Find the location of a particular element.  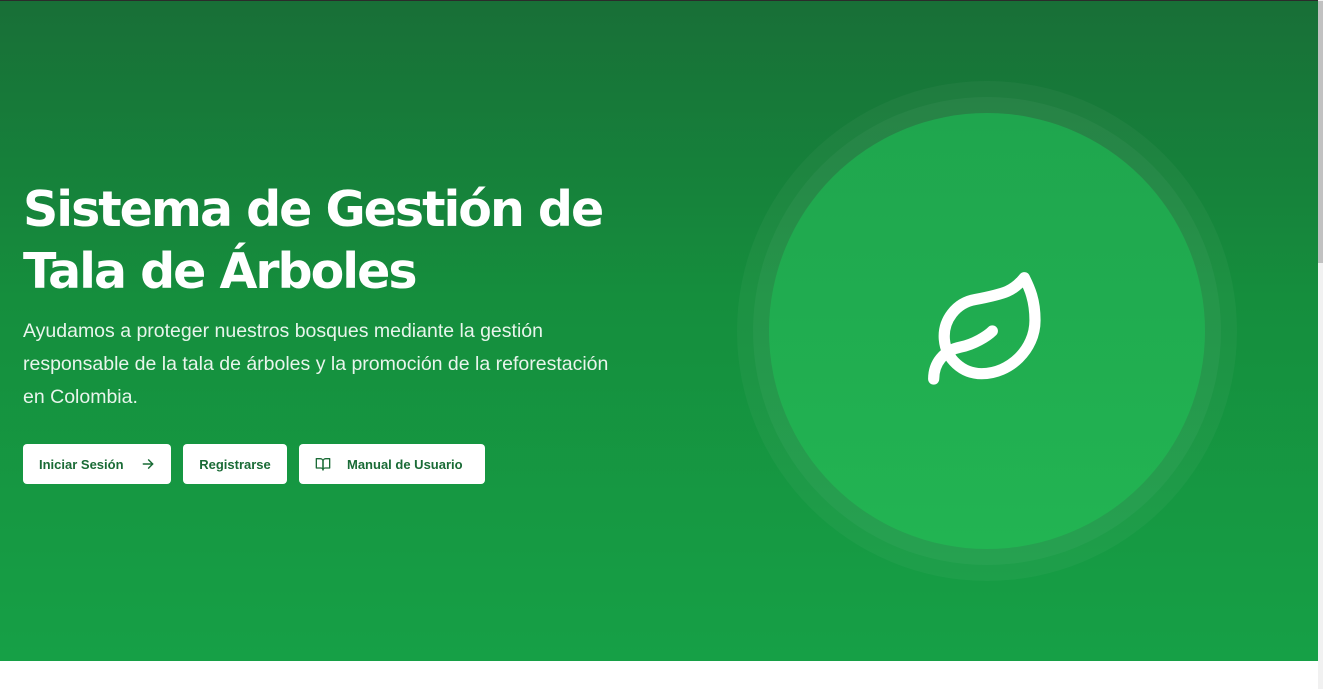

arrow-right-icon is located at coordinates (148, 464).